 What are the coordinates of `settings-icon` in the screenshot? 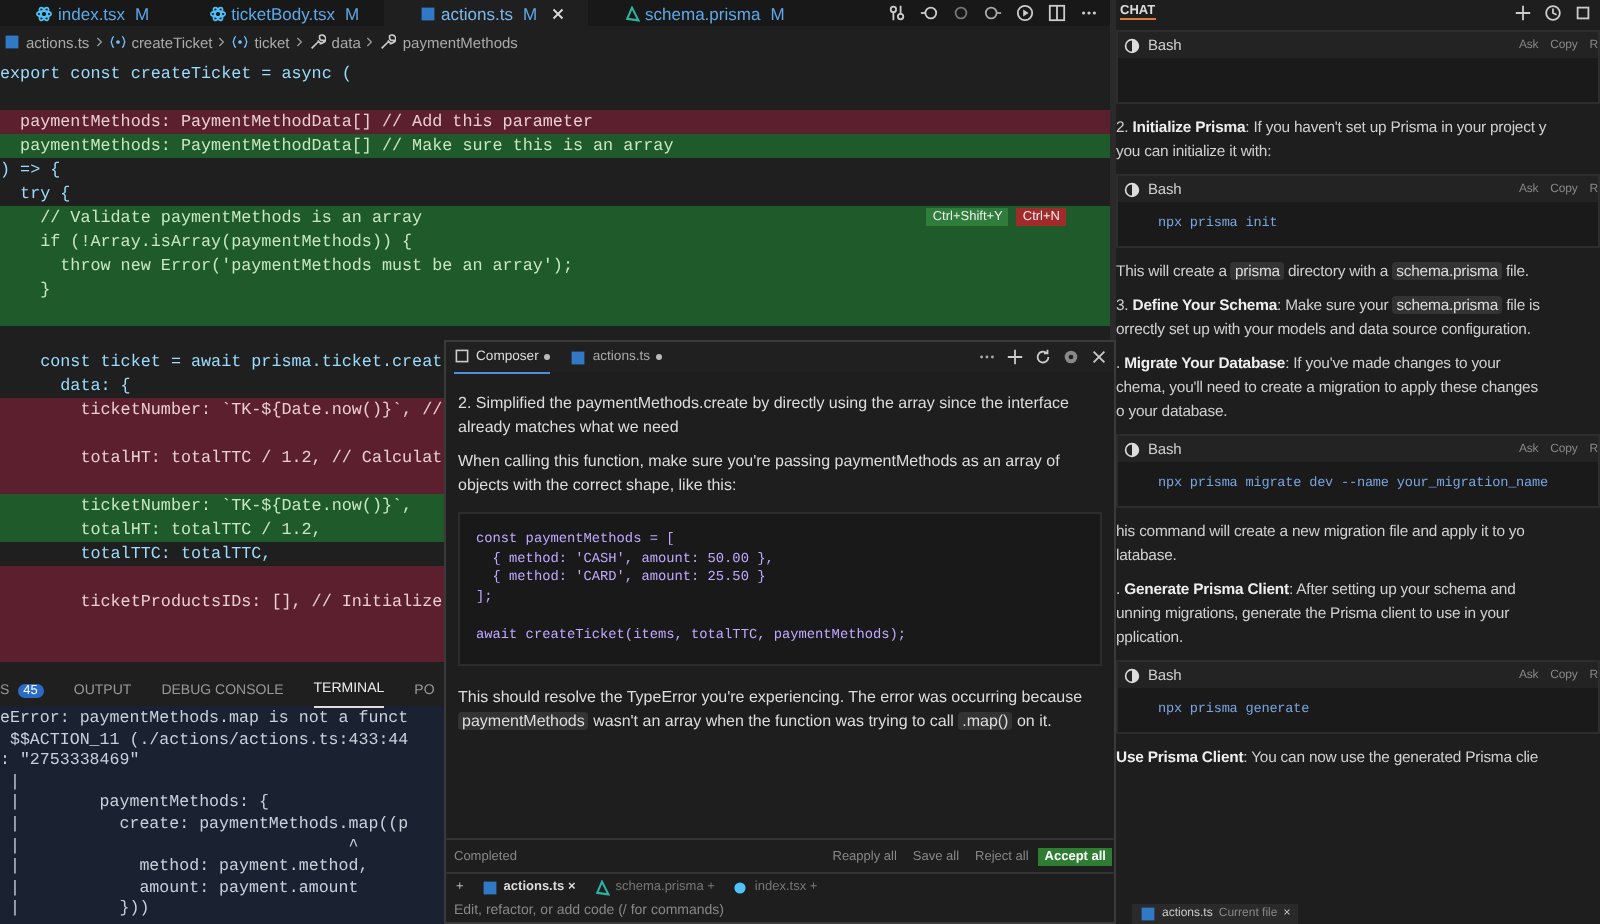 It's located at (1071, 357).